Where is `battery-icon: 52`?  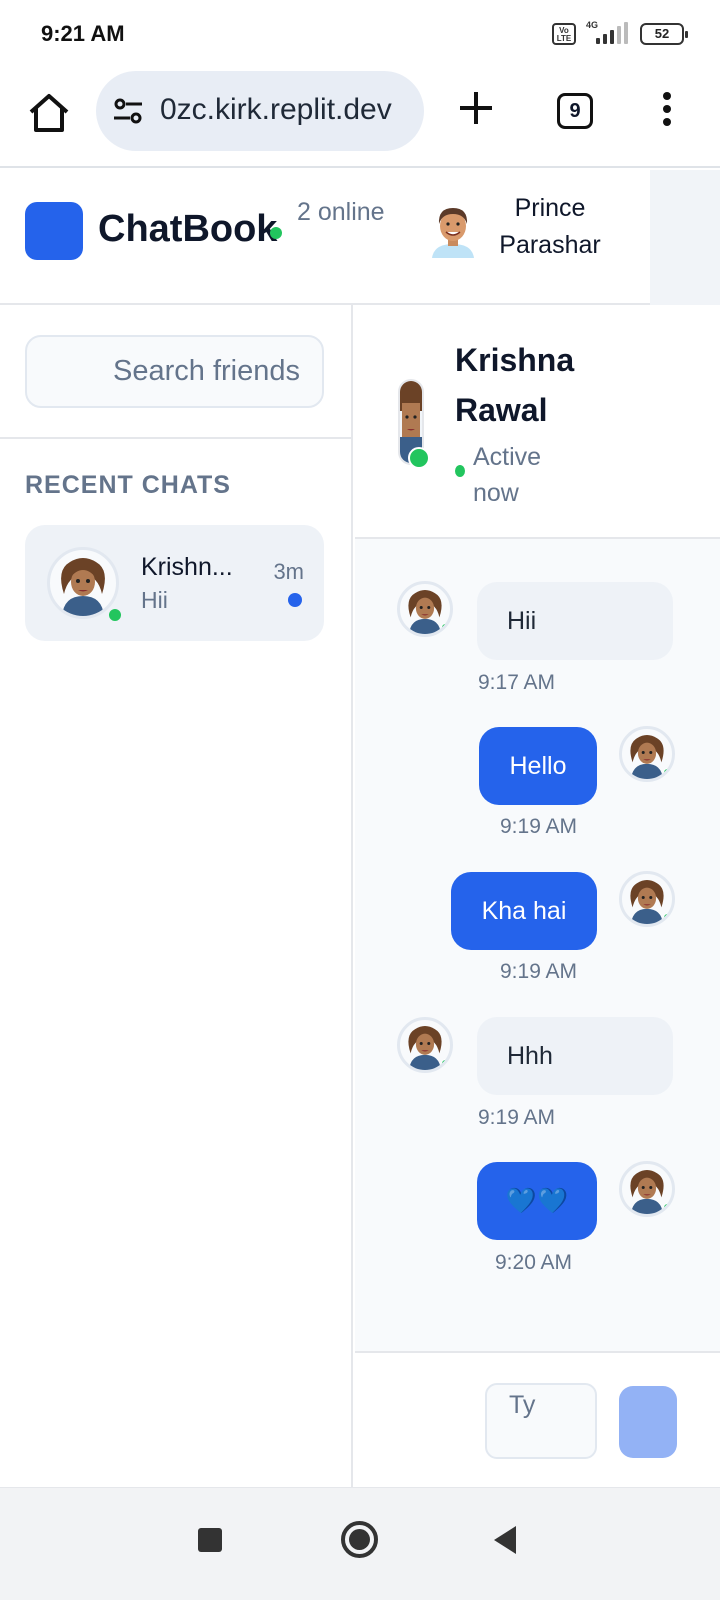
battery-icon: 52 is located at coordinates (664, 34).